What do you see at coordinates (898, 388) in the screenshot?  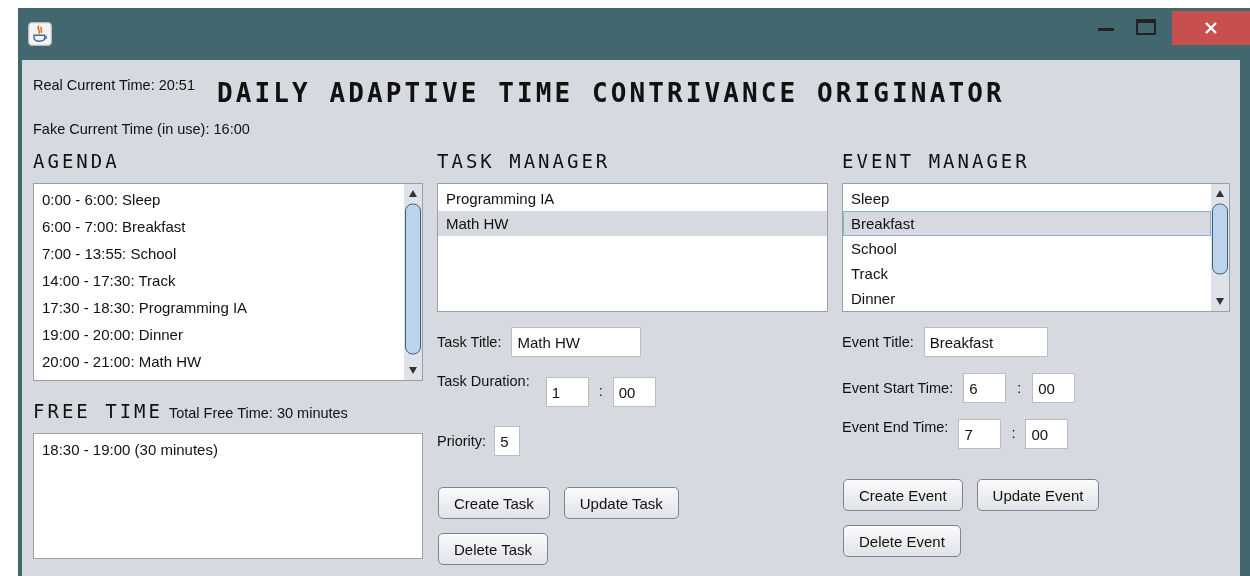 I see `field-label: Event Start Time:` at bounding box center [898, 388].